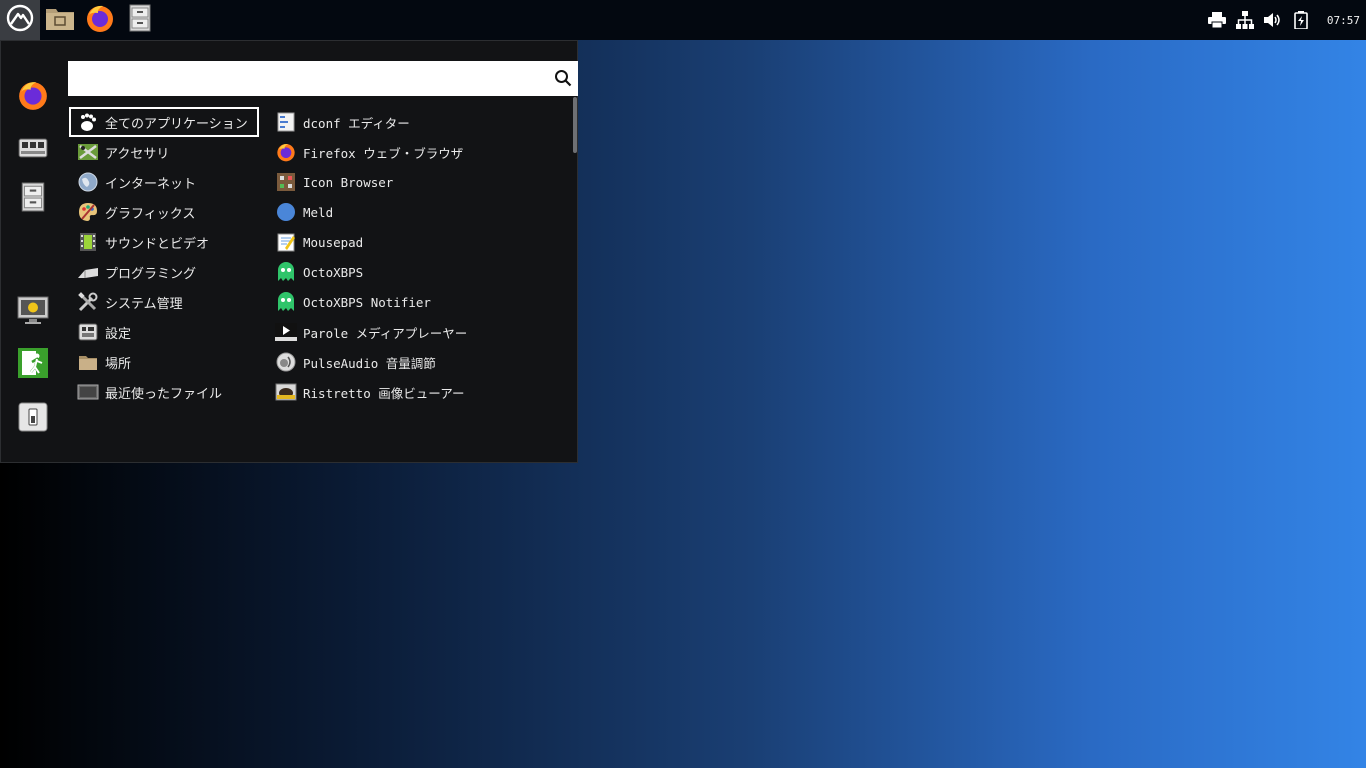 Image resolution: width=1366 pixels, height=768 pixels. Describe the element at coordinates (421, 272) in the screenshot. I see `app-octoxbps: OctoXBPS` at that location.